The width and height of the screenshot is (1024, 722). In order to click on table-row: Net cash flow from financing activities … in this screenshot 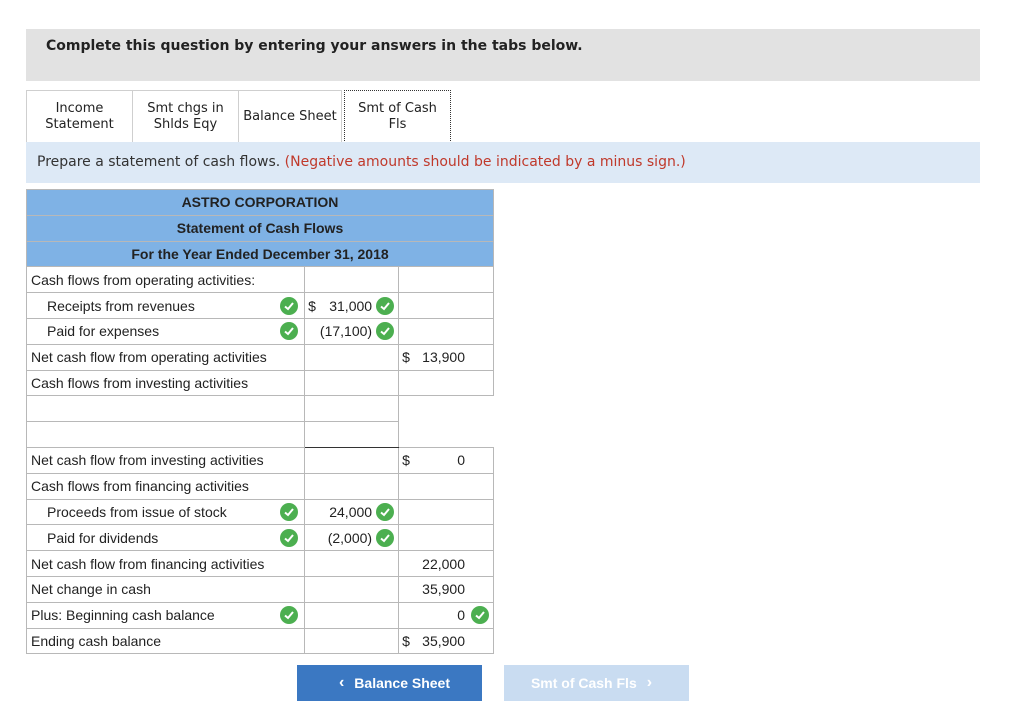, I will do `click(259, 563)`.